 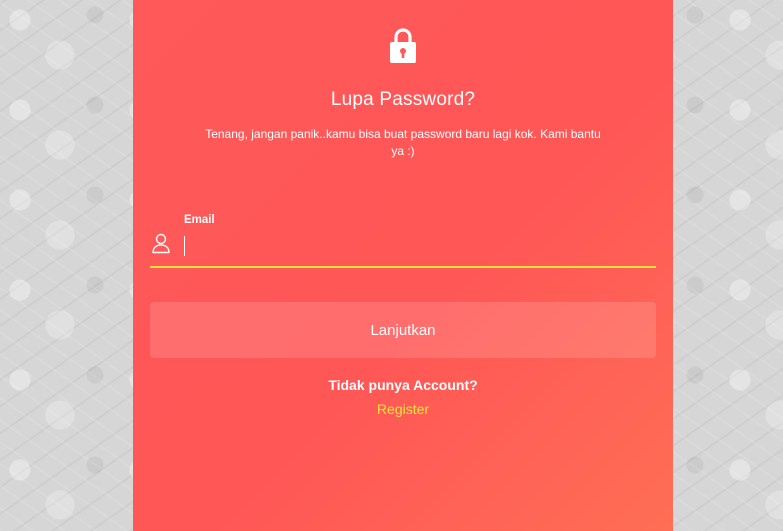 I want to click on email-field: Email, so click(x=403, y=241).